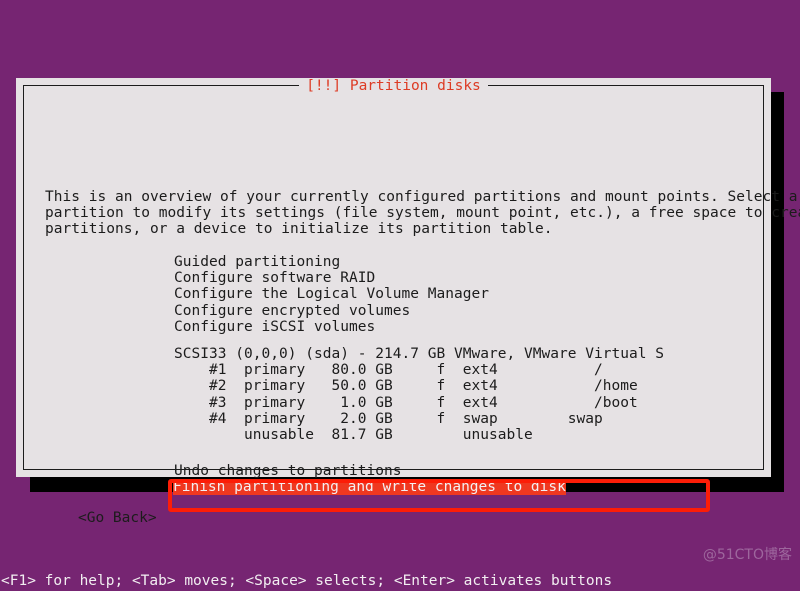 The width and height of the screenshot is (800, 591). Describe the element at coordinates (117, 518) in the screenshot. I see `go-back-button: <Go Back>` at that location.